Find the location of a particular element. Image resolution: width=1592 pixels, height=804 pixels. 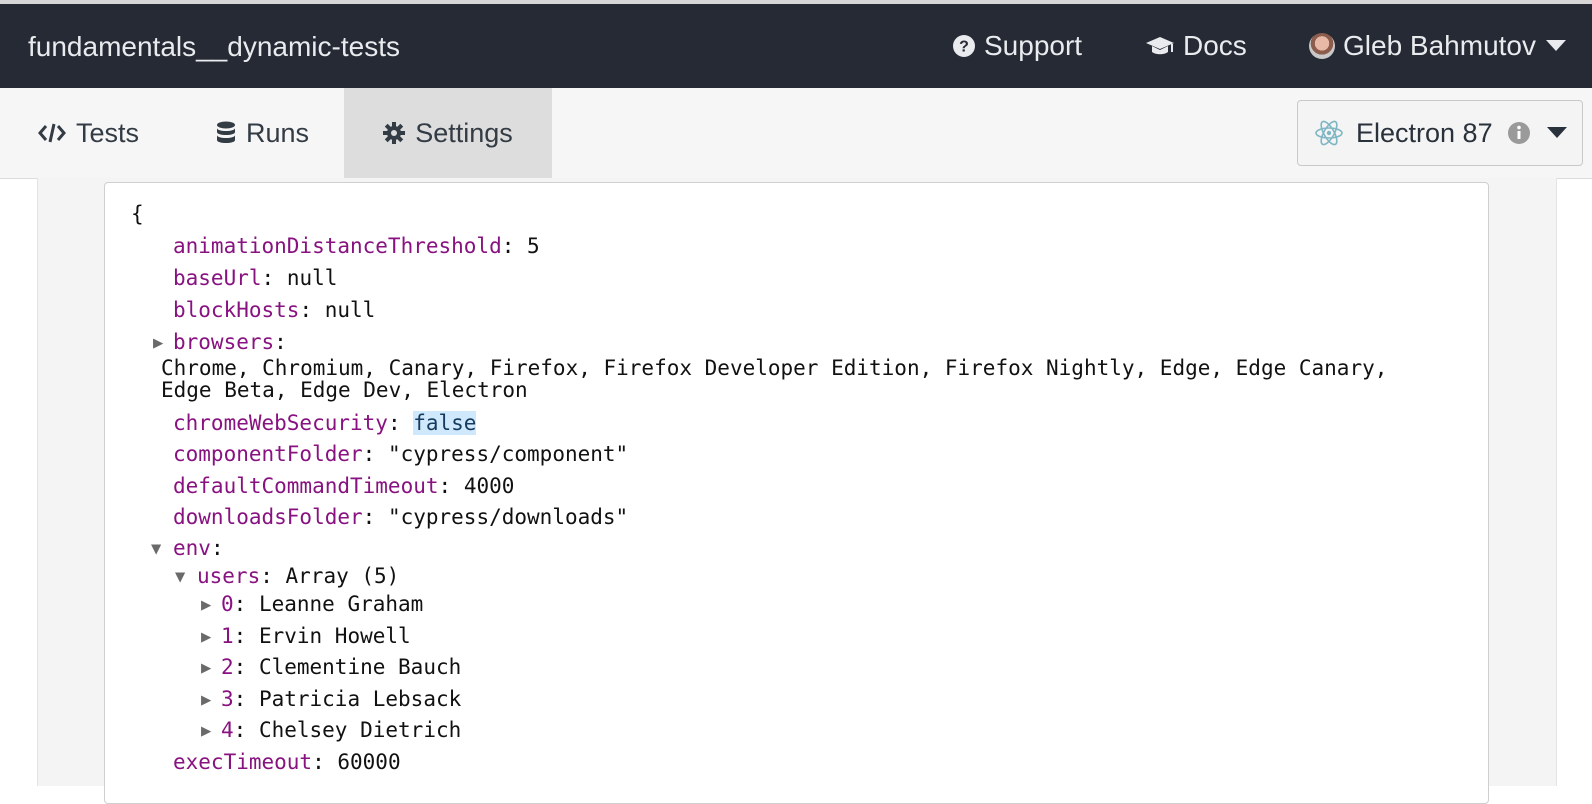

config-key: defaultCommandTimeout is located at coordinates (306, 486).